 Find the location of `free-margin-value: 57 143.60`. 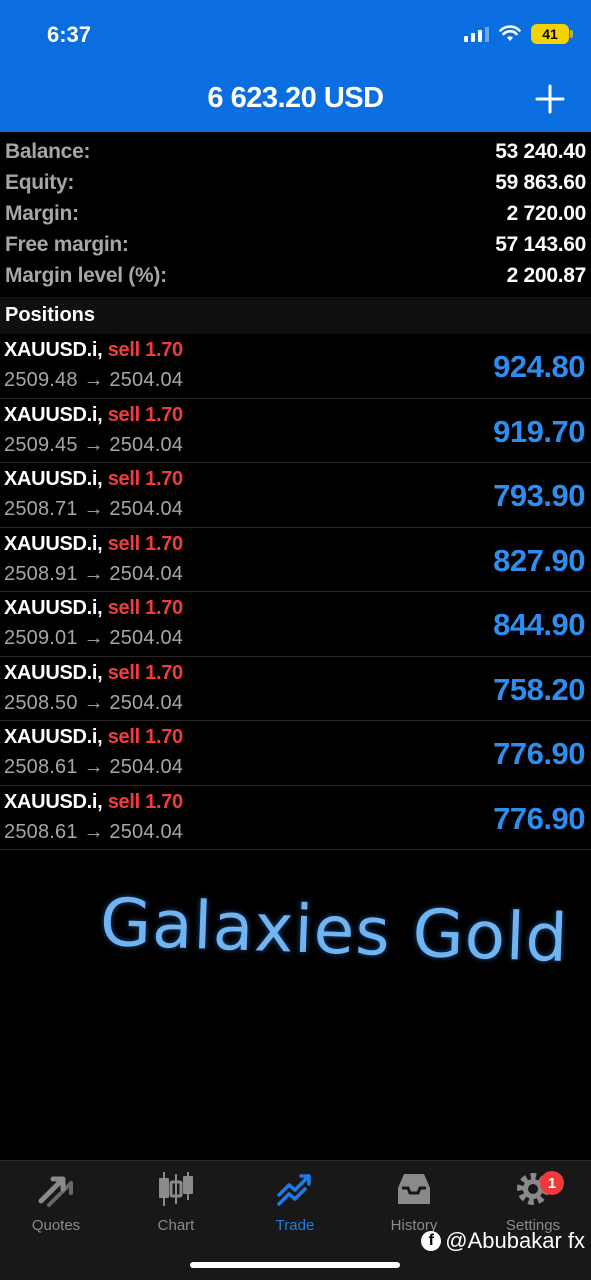

free-margin-value: 57 143.60 is located at coordinates (540, 244).